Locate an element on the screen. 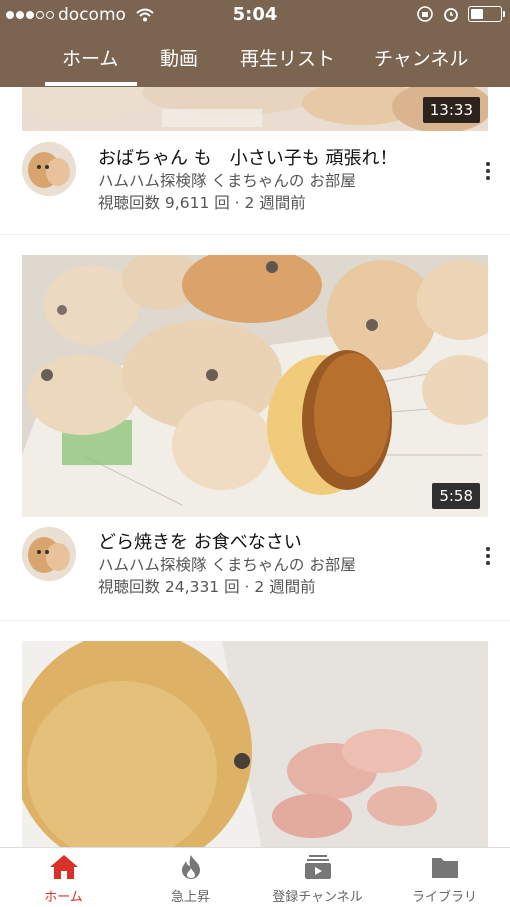  status-bar: docomo 5:04 is located at coordinates (255, 15).